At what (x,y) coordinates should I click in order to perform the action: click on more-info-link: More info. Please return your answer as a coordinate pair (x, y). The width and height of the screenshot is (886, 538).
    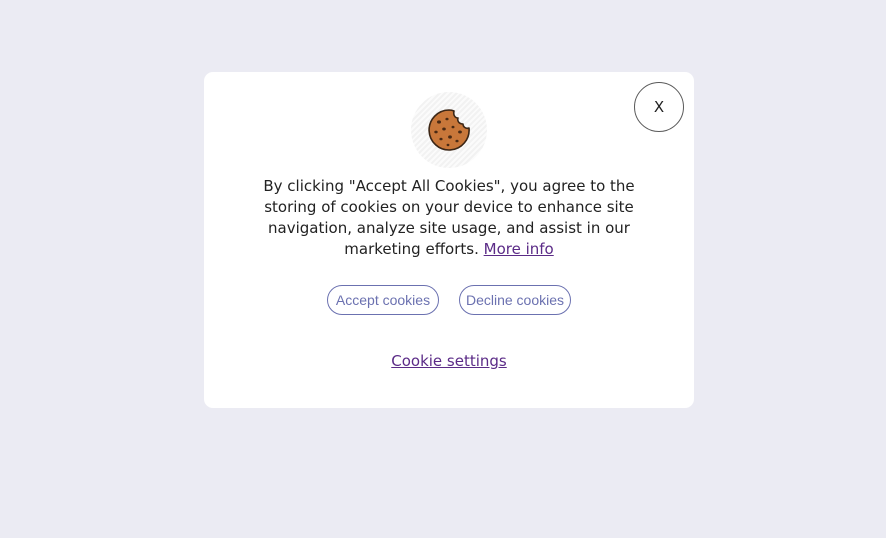
    Looking at the image, I should click on (519, 249).